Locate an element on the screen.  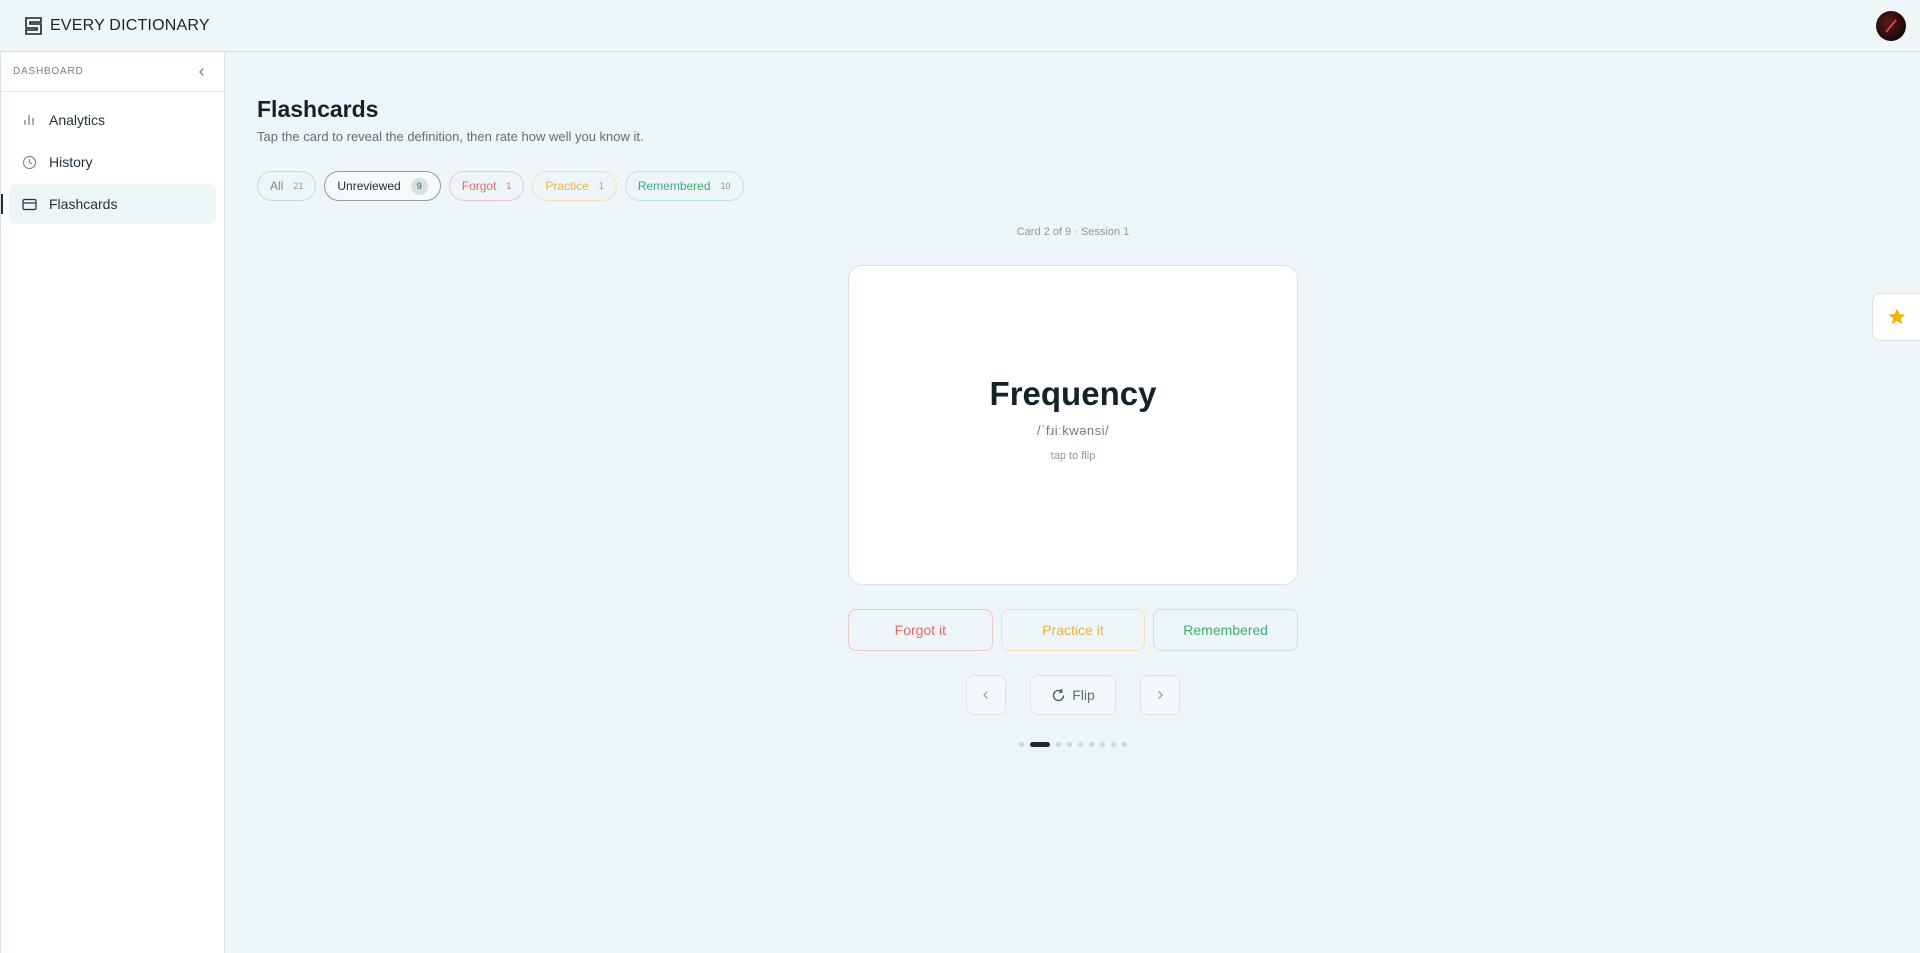
sidebar-item-flashcards: Flashcards is located at coordinates (108, 204).